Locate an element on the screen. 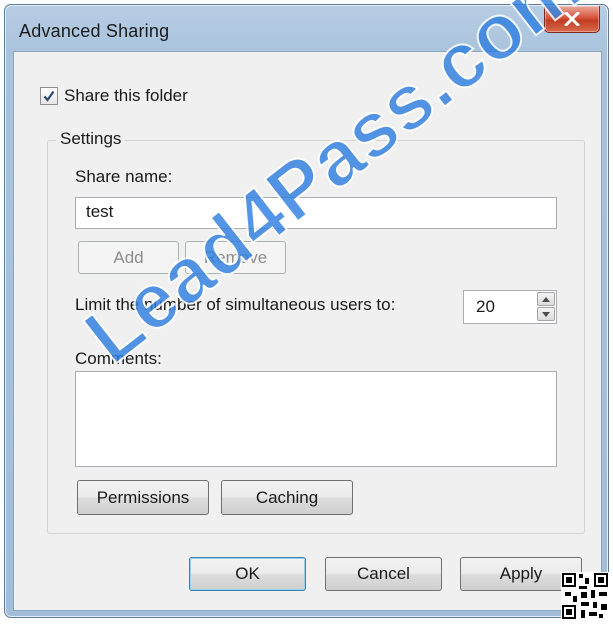  user-limit-spinner: 20 is located at coordinates (510, 307).